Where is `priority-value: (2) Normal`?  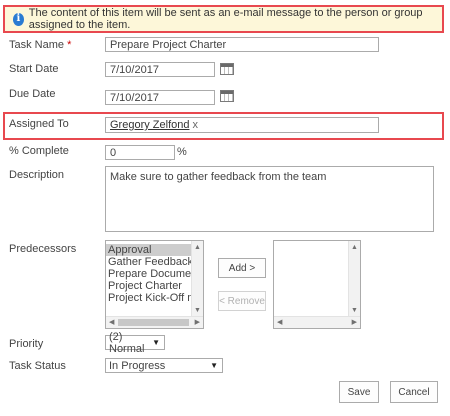 priority-value: (2) Normal is located at coordinates (127, 342).